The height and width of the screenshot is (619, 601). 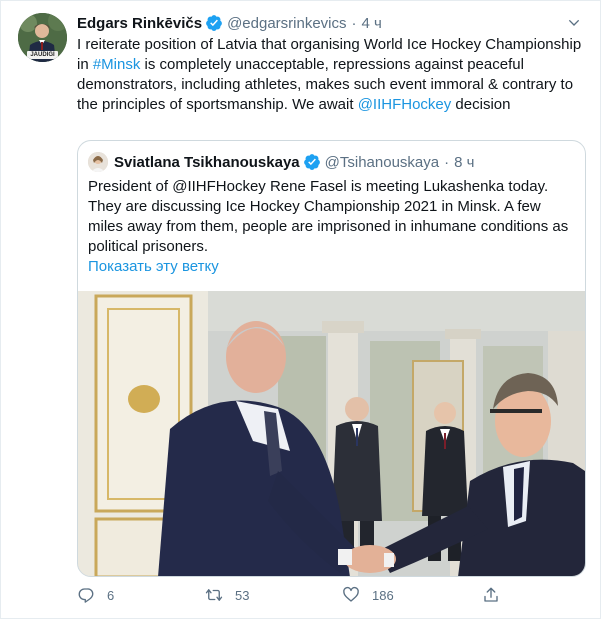 I want to click on retweet-button: 53, so click(x=227, y=595).